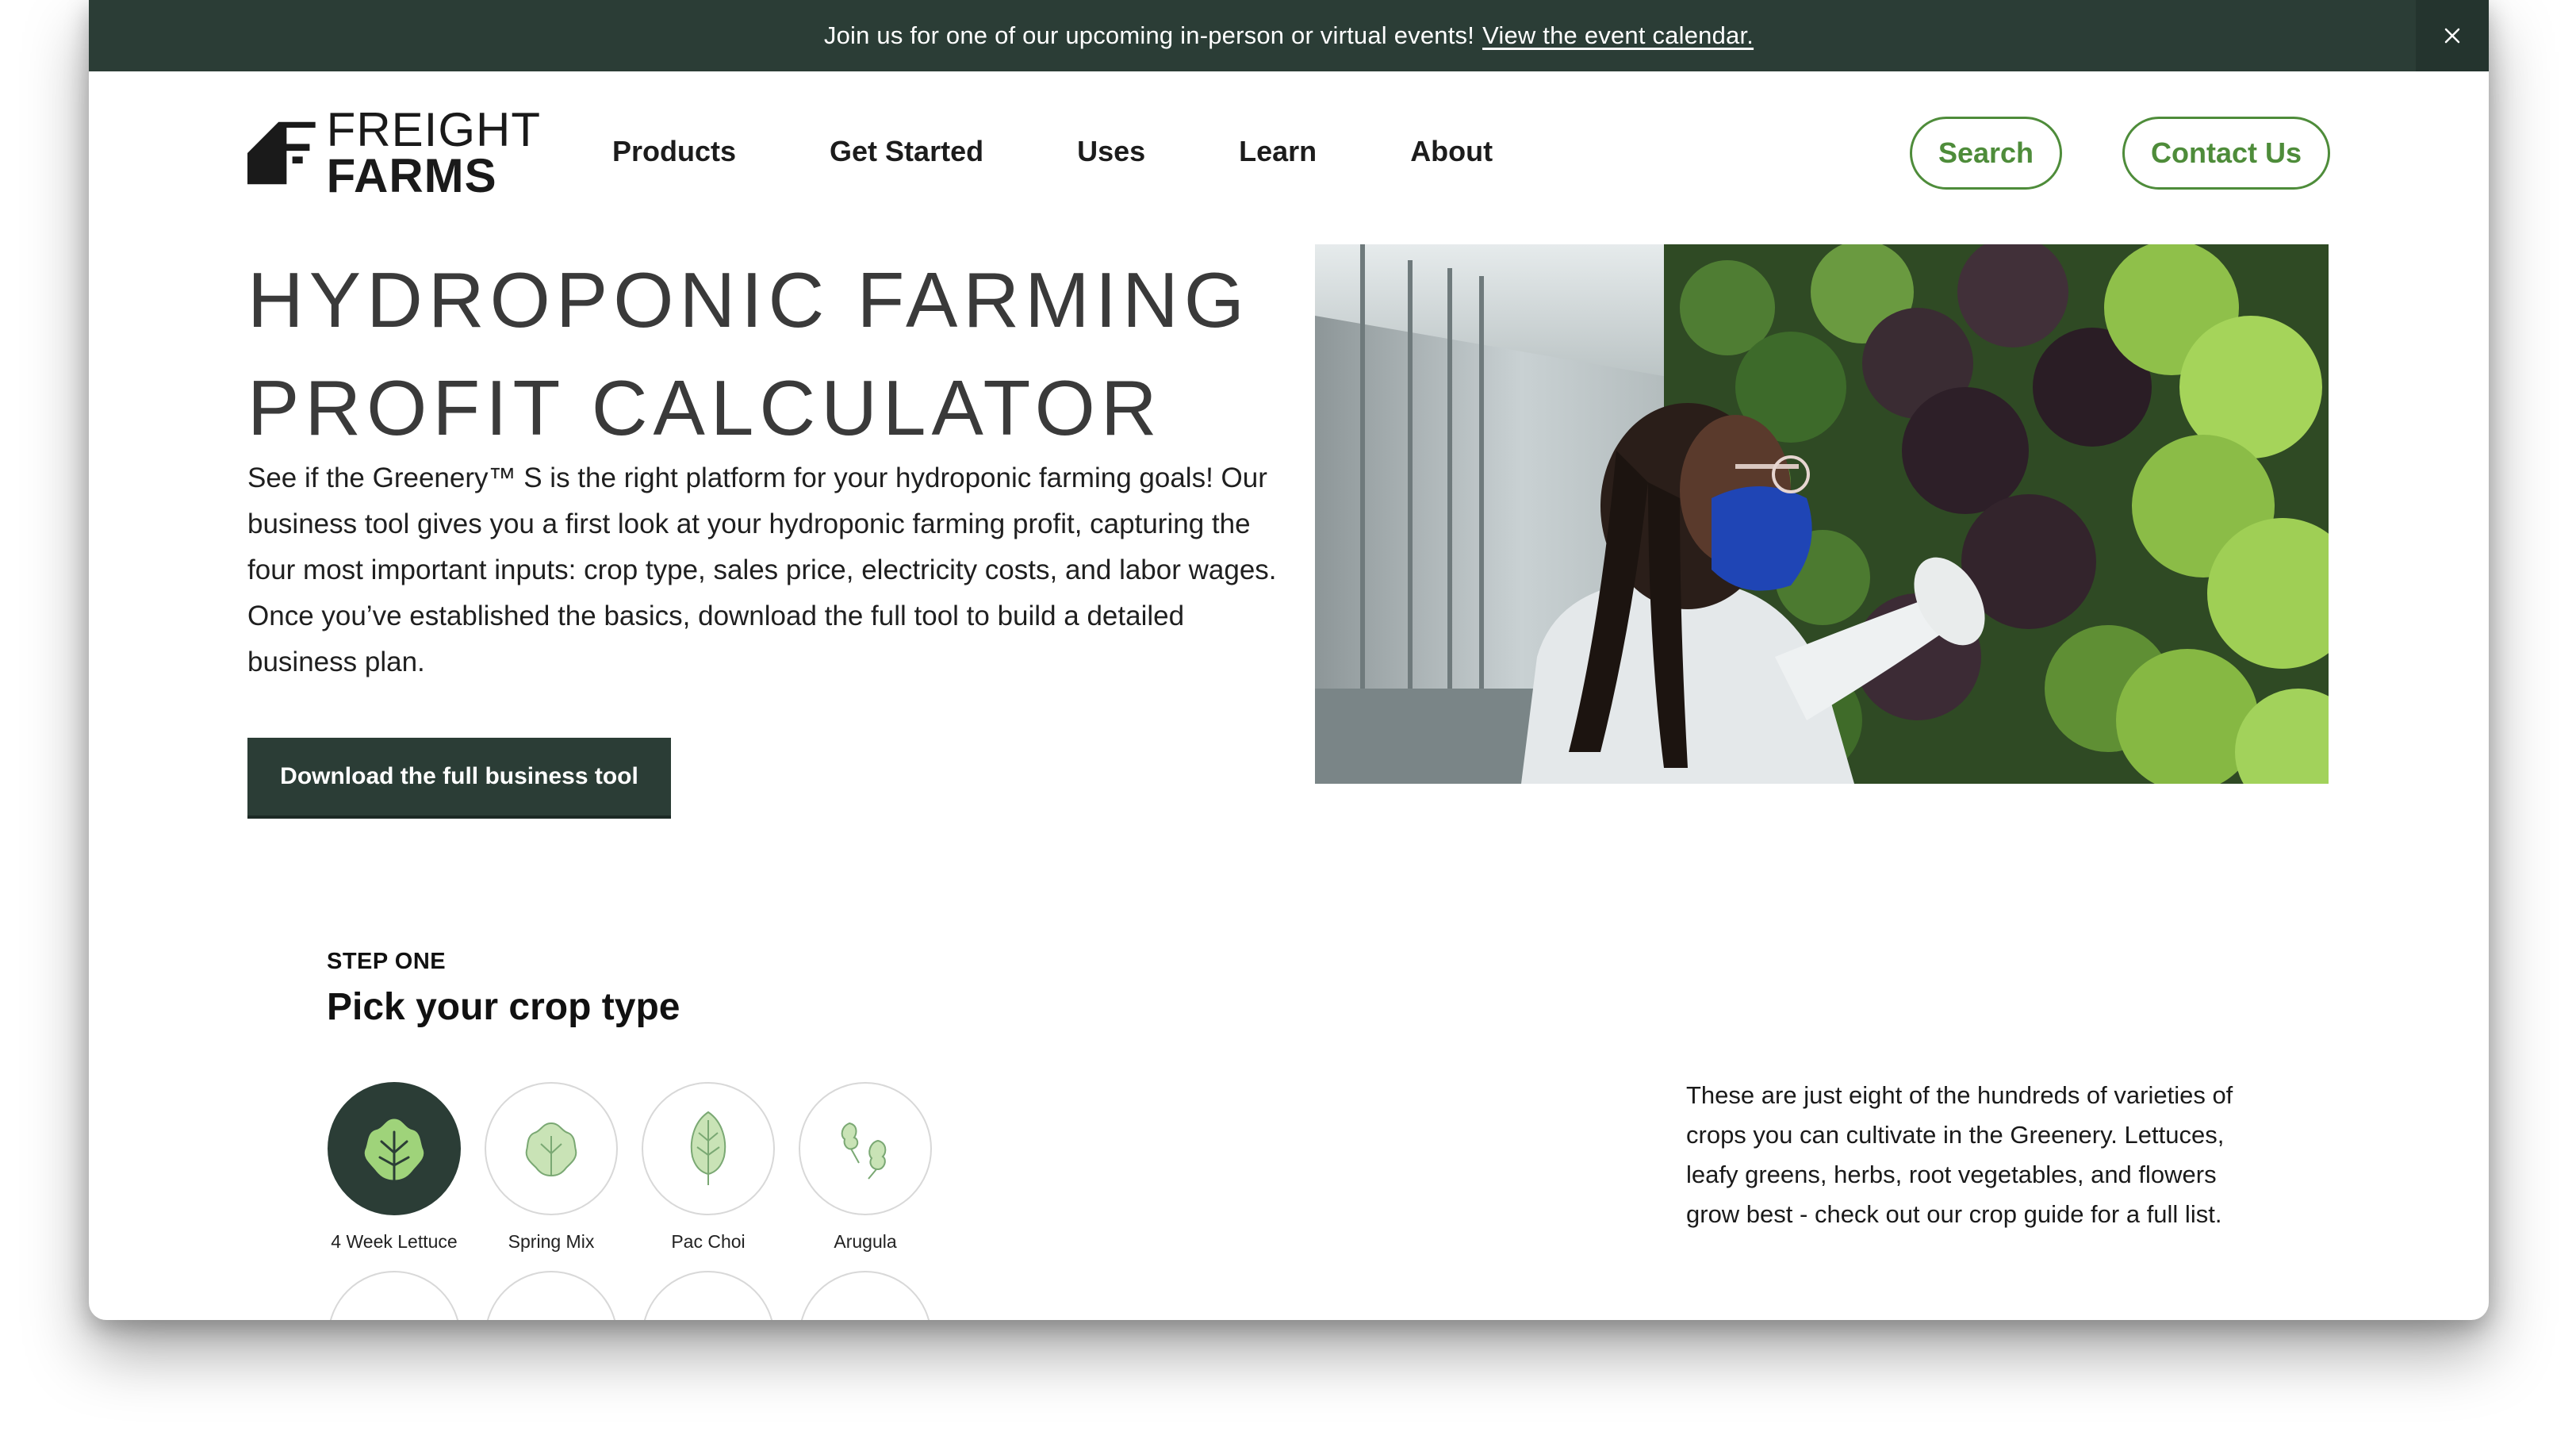 This screenshot has width=2576, height=1439. What do you see at coordinates (866, 1241) in the screenshot?
I see `crop-option-label: Arugula` at bounding box center [866, 1241].